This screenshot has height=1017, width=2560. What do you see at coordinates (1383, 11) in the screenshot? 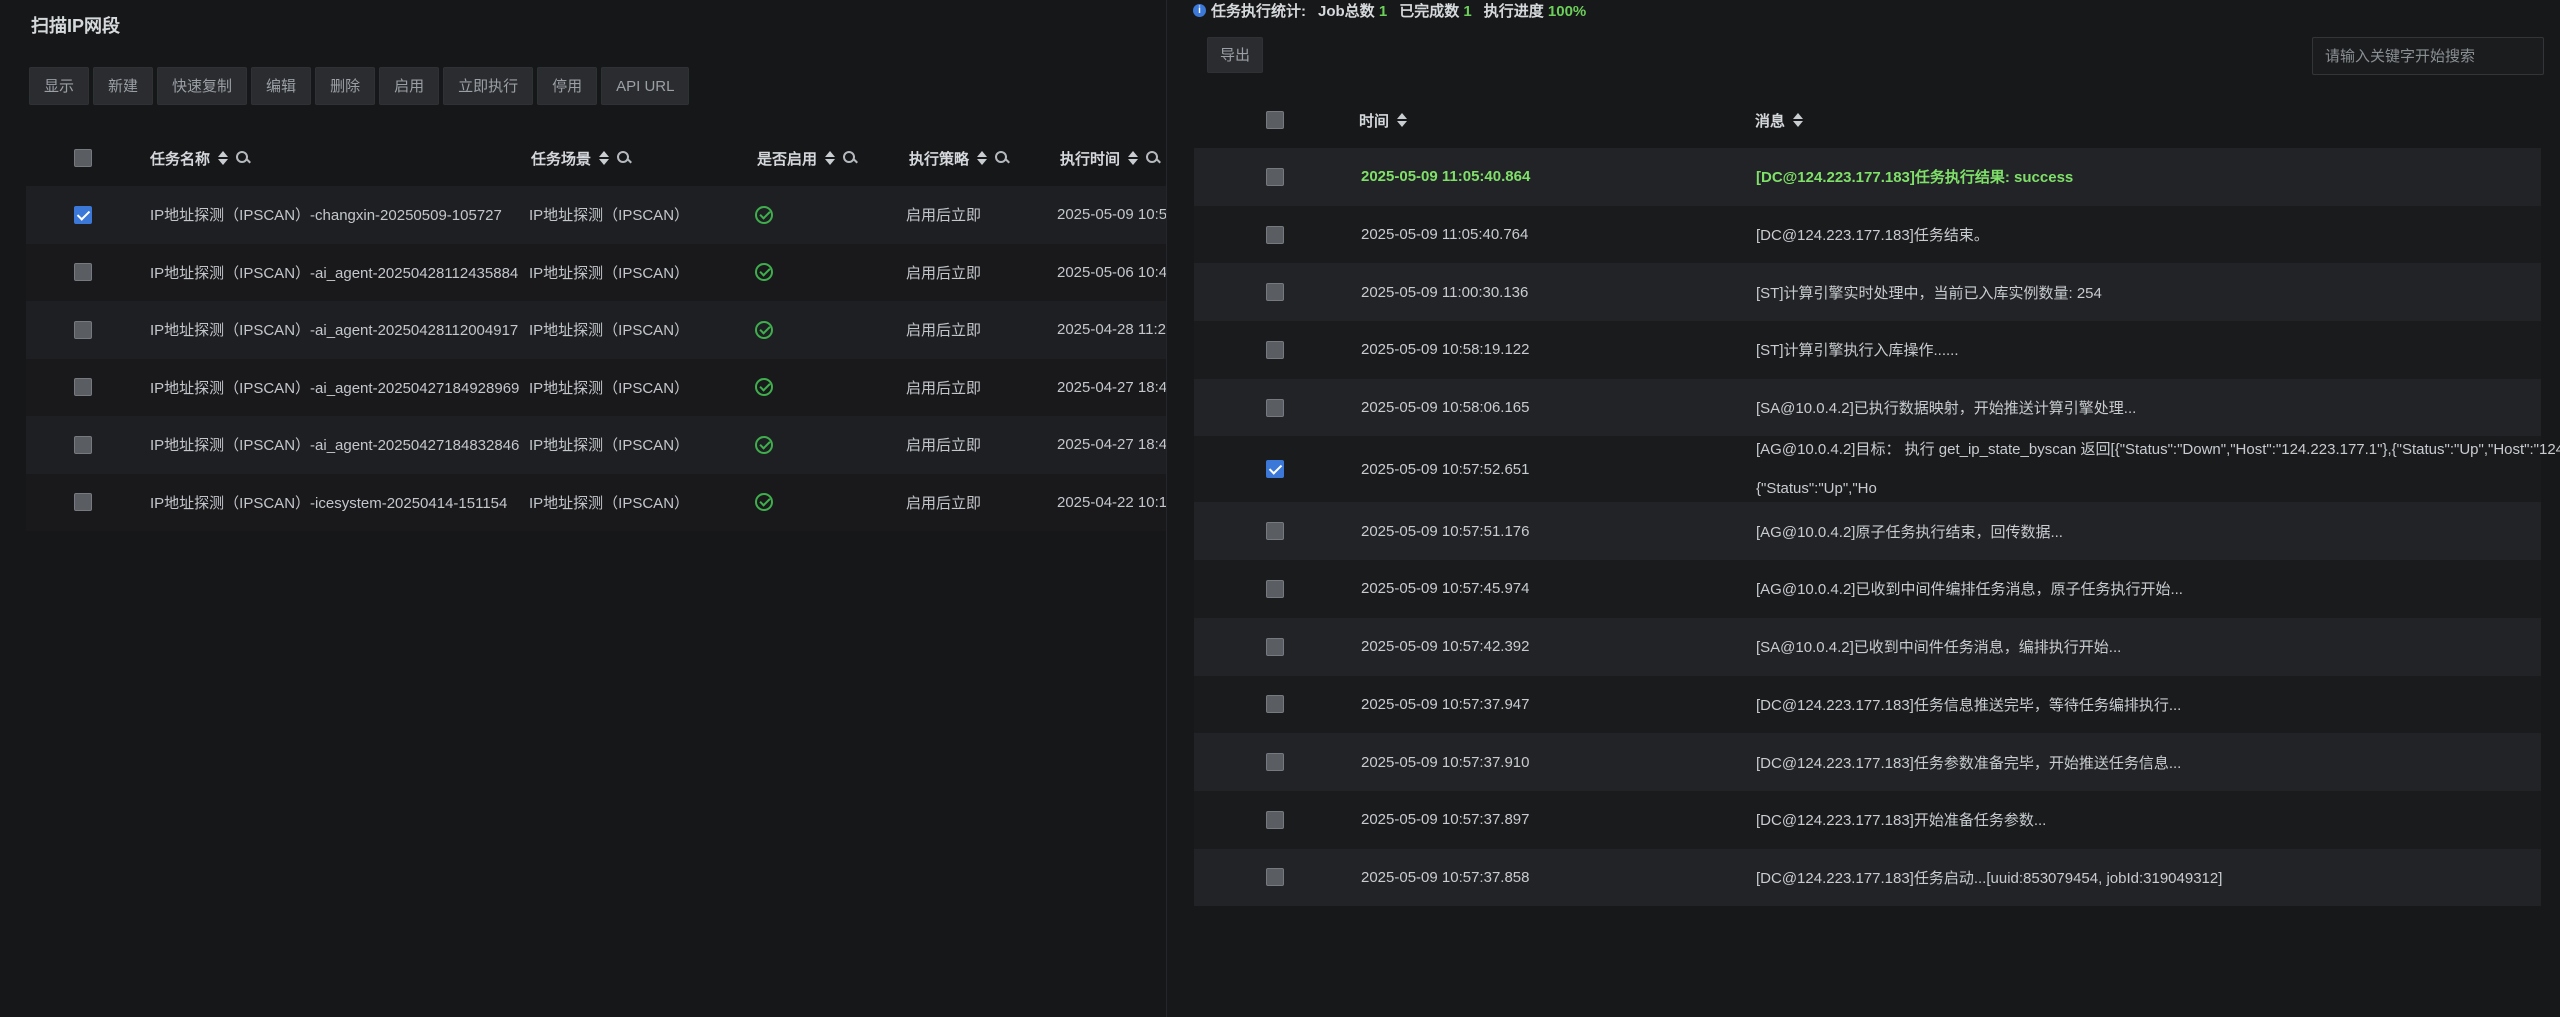
I see `job-total-value: 1` at bounding box center [1383, 11].